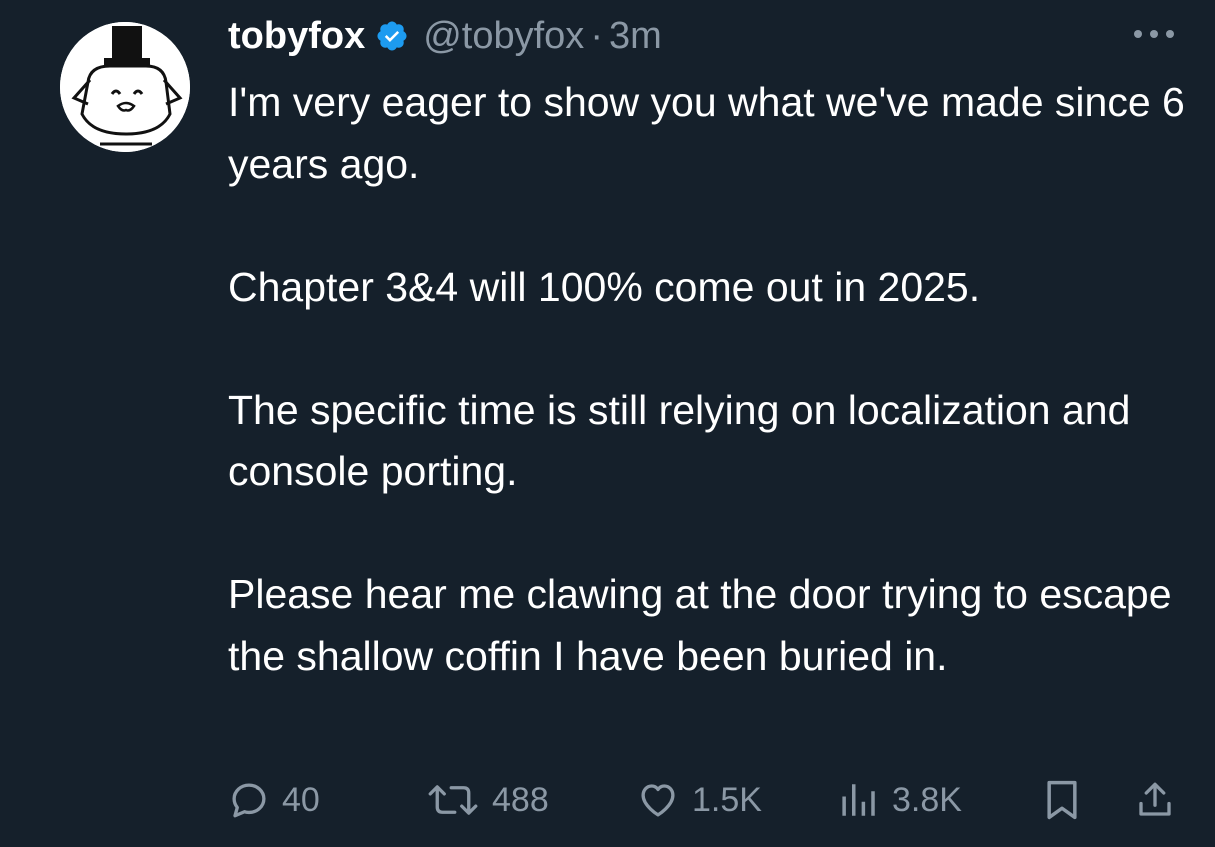 This screenshot has width=1215, height=847. I want to click on views-bar-chart-icon, so click(858, 800).